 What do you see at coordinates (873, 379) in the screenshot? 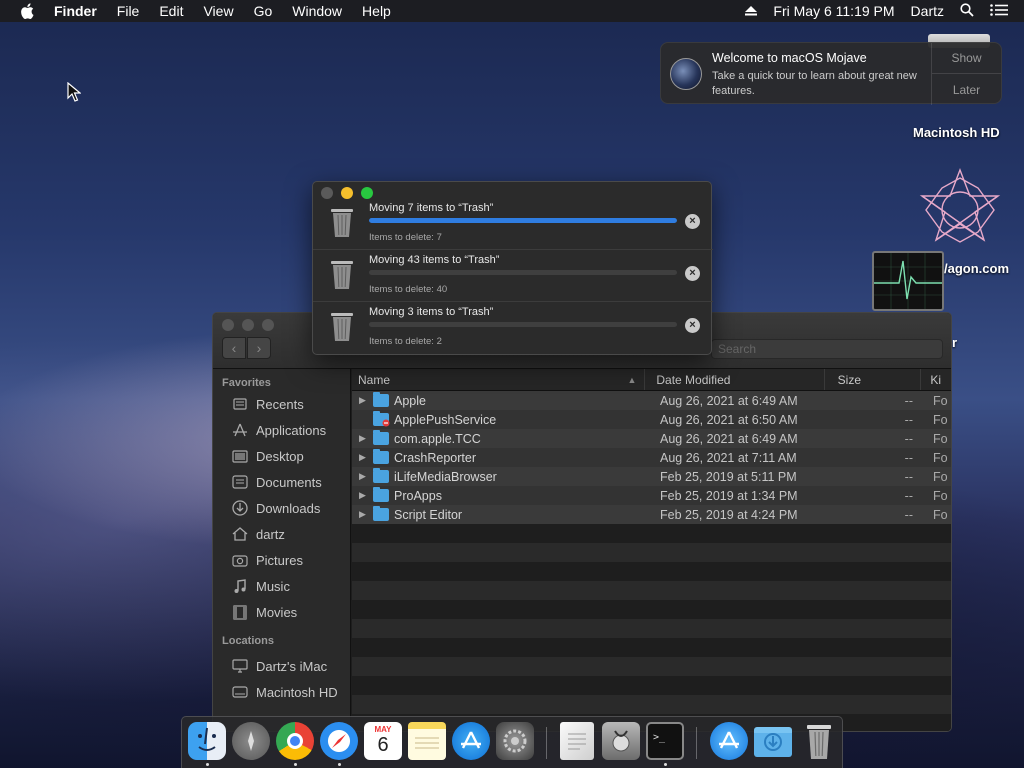
I see `column-header-size: Size` at bounding box center [873, 379].